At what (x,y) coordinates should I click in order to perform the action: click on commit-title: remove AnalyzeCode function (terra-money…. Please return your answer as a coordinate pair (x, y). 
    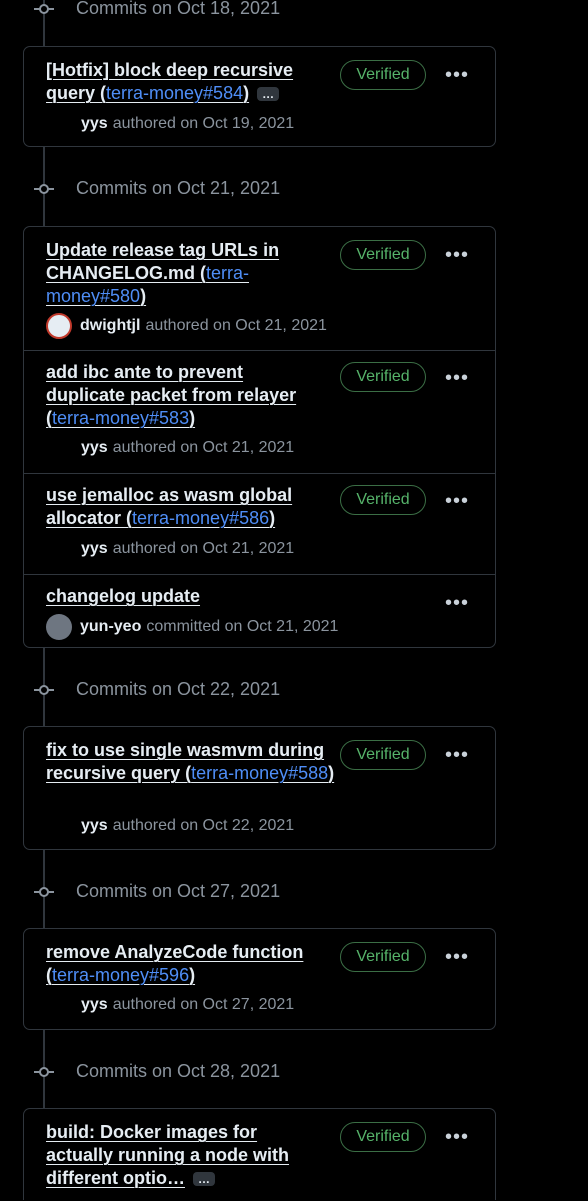
    Looking at the image, I should click on (186, 964).